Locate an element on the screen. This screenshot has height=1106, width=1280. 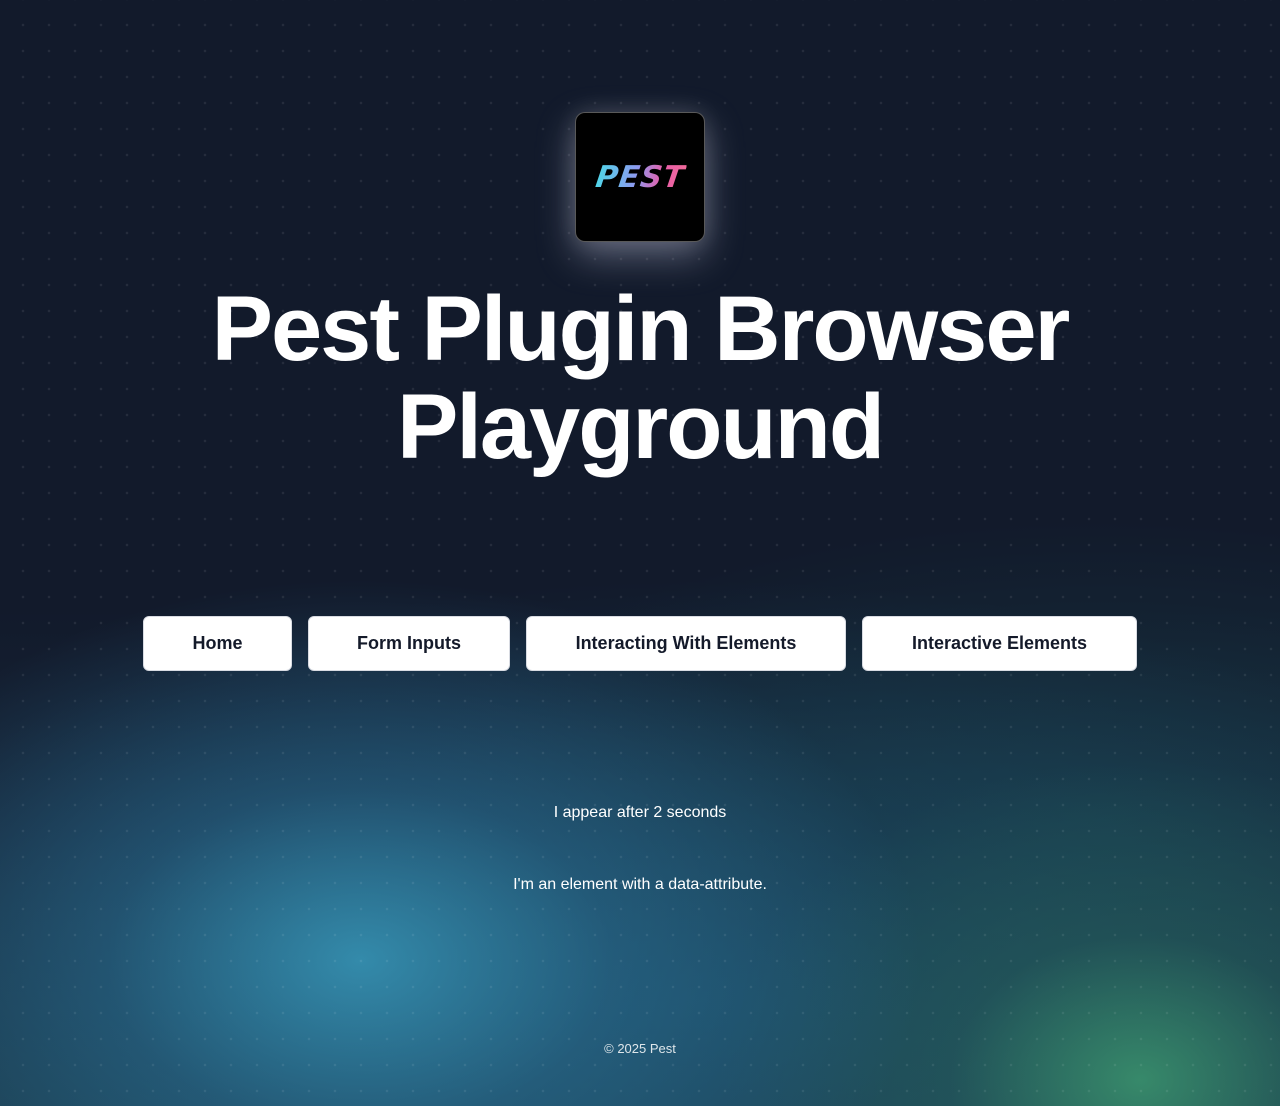
page-title-line2: Playground is located at coordinates (640, 427).